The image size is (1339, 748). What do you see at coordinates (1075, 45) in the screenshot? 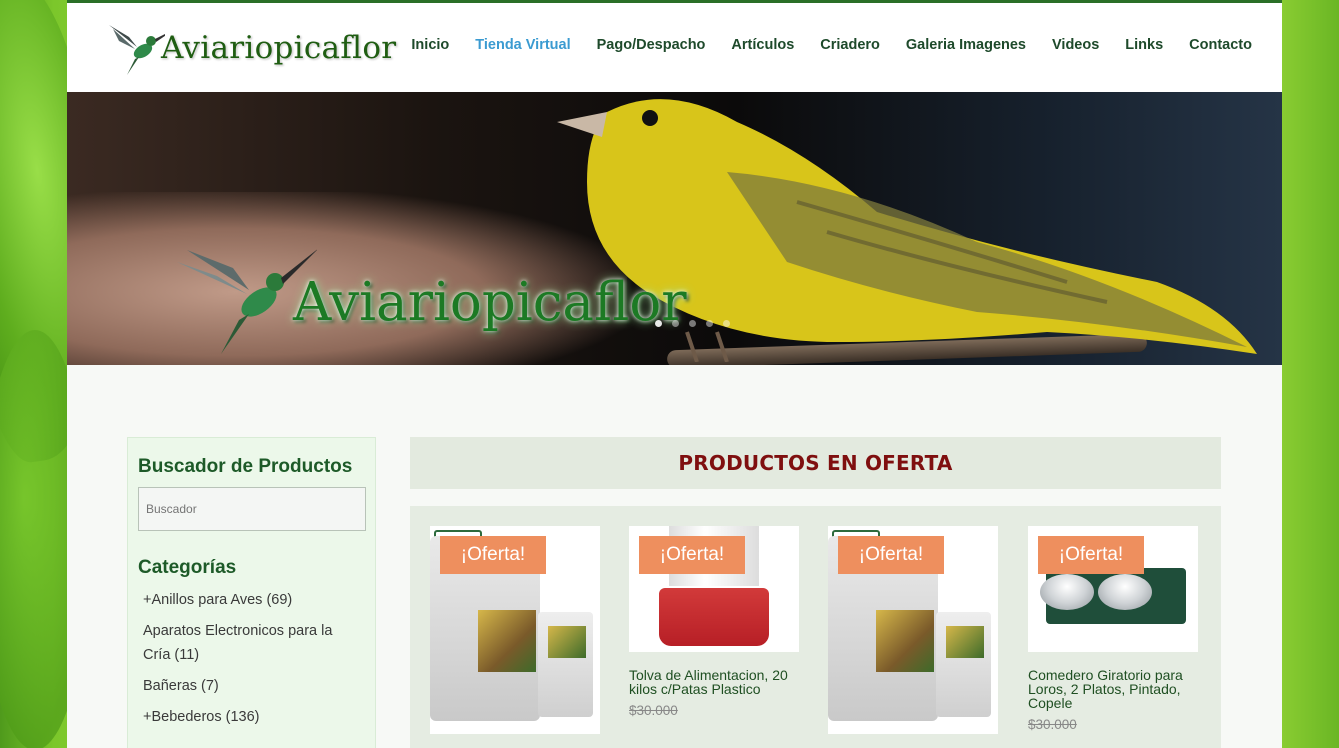
I see `nav-item-videos: Videos` at bounding box center [1075, 45].